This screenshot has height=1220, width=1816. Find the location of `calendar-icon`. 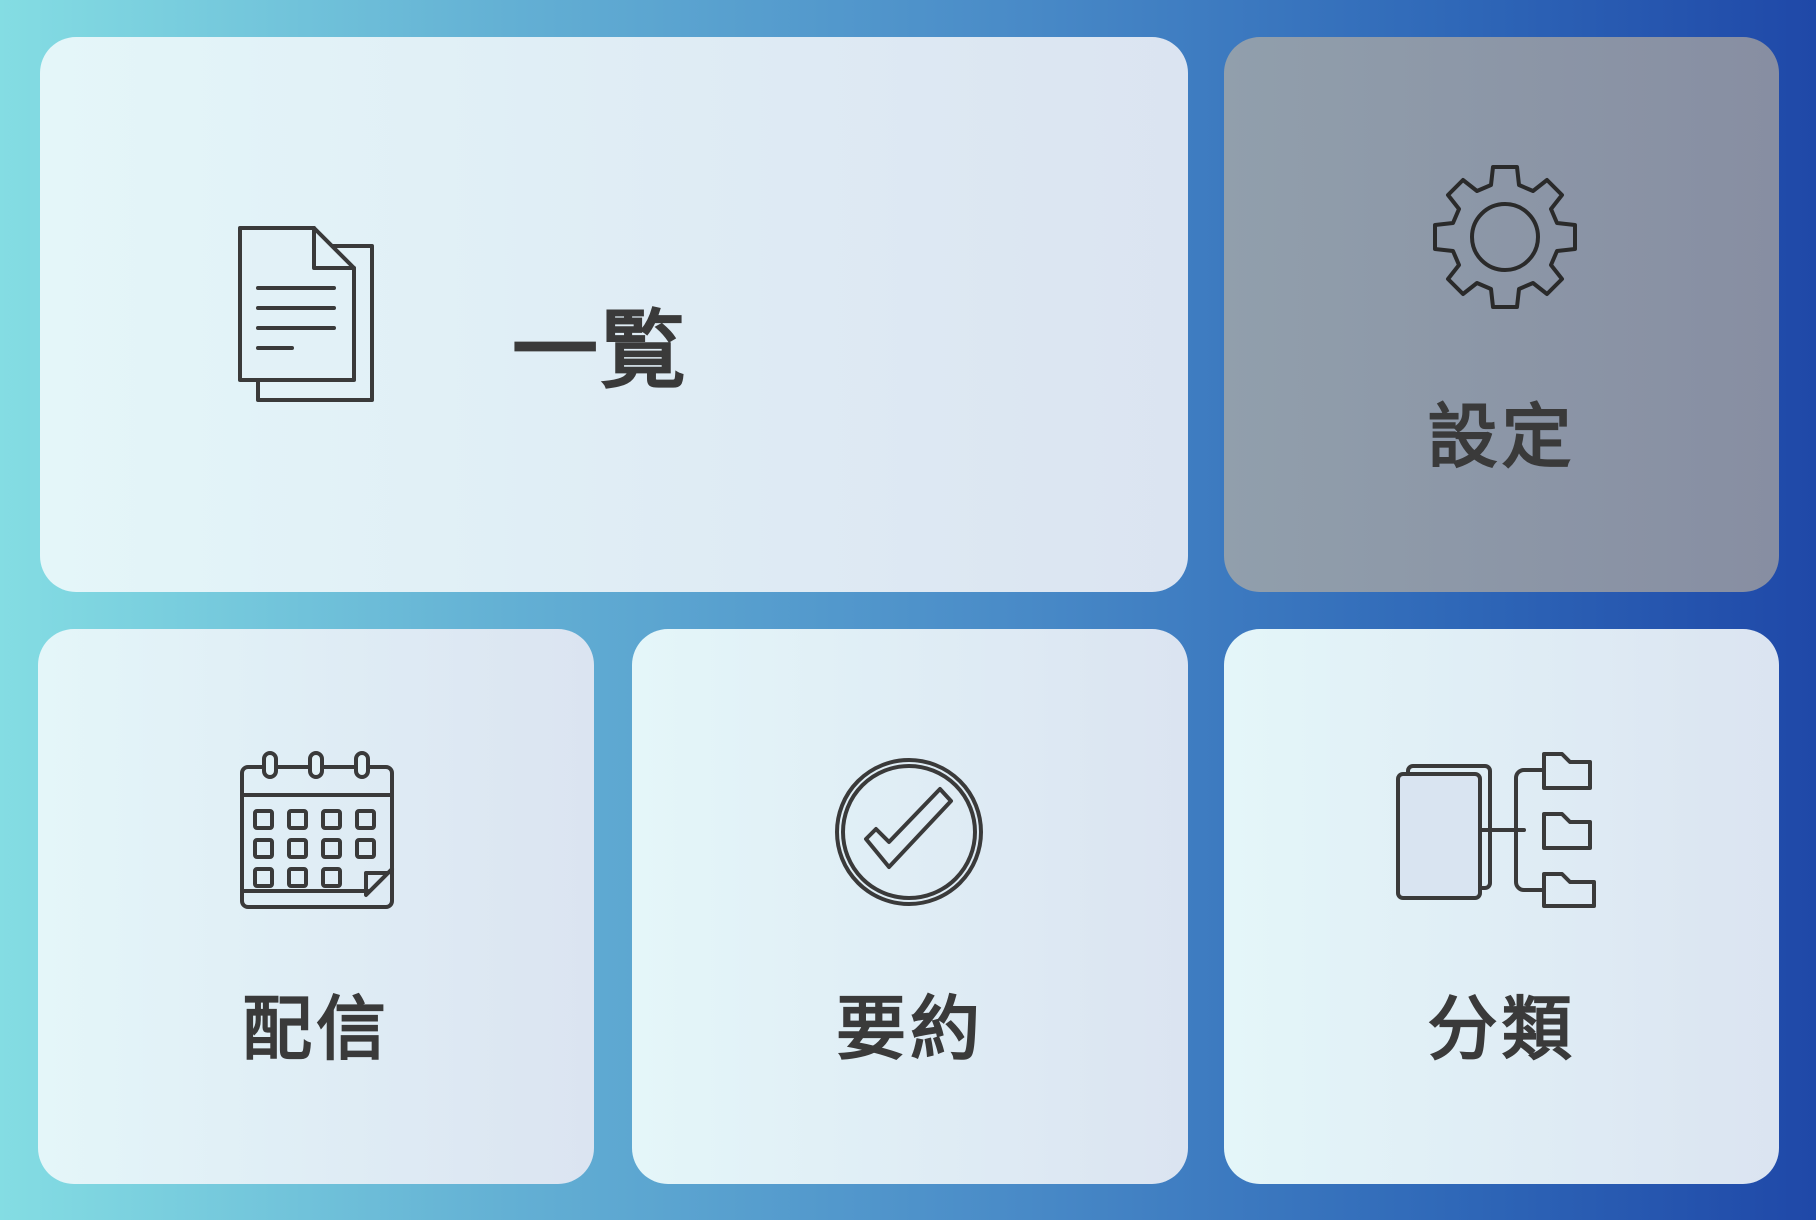

calendar-icon is located at coordinates (317, 830).